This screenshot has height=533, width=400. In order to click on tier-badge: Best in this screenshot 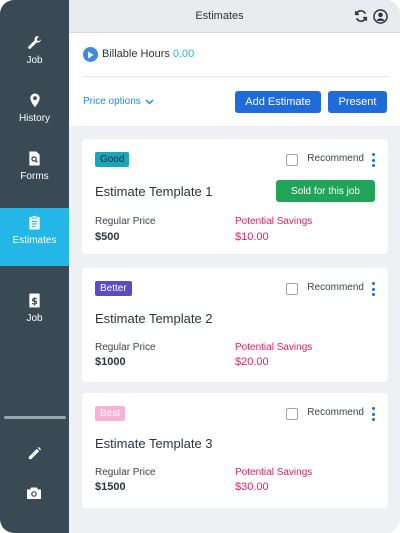, I will do `click(110, 413)`.